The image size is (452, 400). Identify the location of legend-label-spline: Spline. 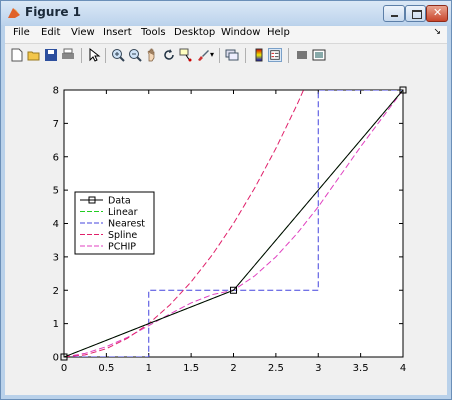
(122, 235).